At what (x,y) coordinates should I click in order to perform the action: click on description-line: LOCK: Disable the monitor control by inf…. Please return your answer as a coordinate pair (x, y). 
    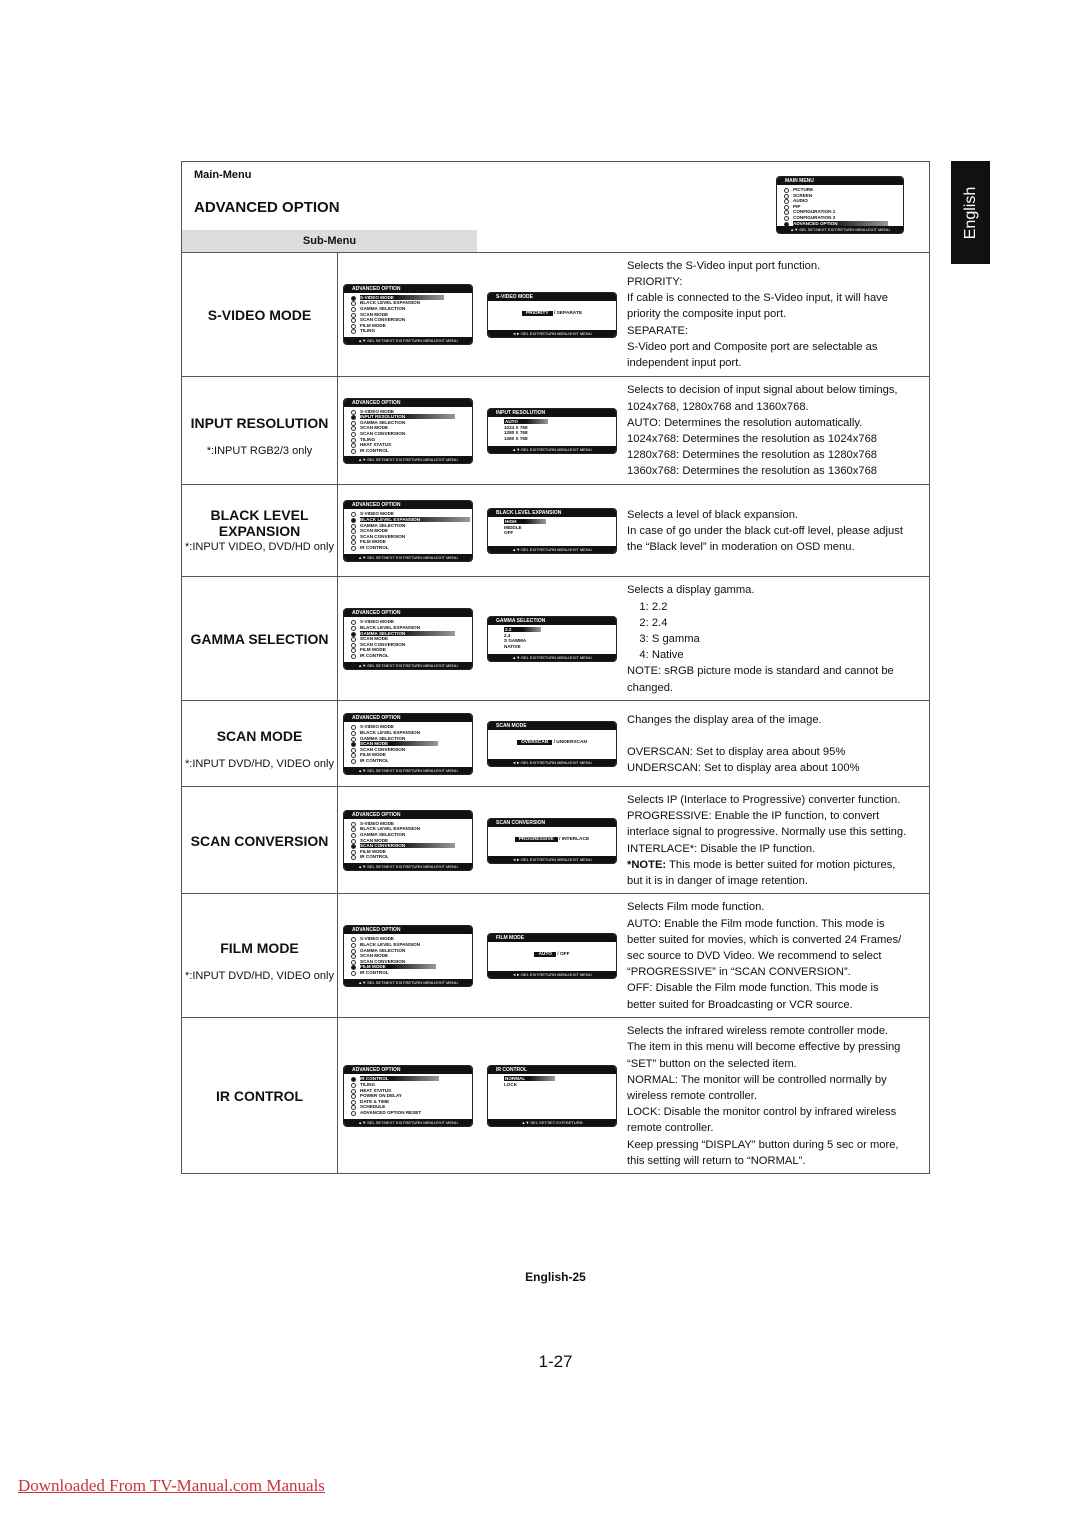
    Looking at the image, I should click on (762, 1112).